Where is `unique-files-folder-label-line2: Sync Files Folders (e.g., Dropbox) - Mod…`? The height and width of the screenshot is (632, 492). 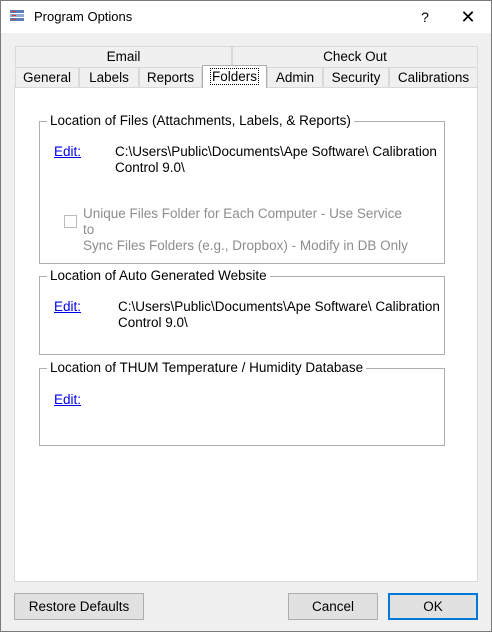 unique-files-folder-label-line2: Sync Files Folders (e.g., Dropbox) - Mod… is located at coordinates (245, 245).